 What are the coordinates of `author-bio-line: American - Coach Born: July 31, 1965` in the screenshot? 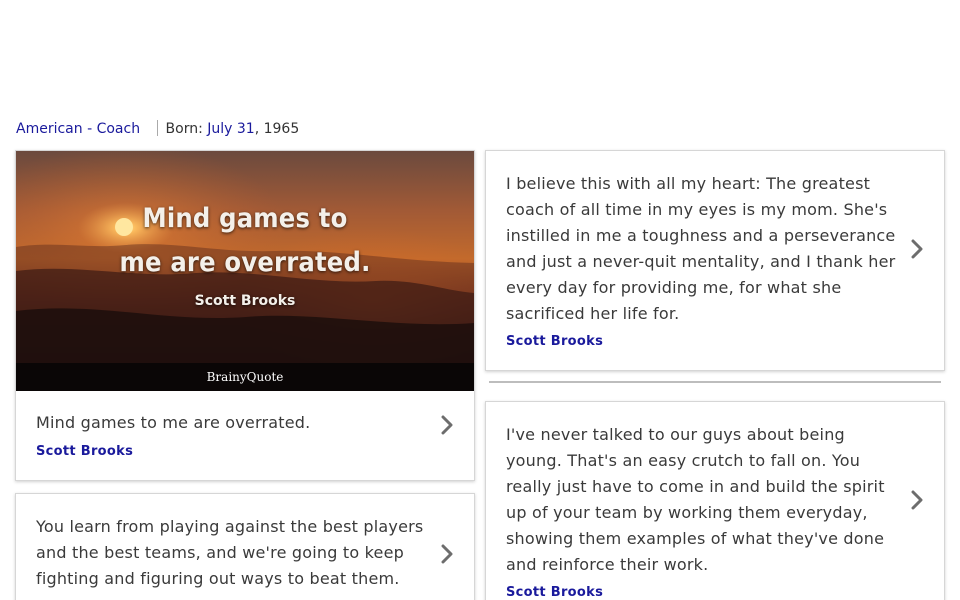 It's located at (157, 128).